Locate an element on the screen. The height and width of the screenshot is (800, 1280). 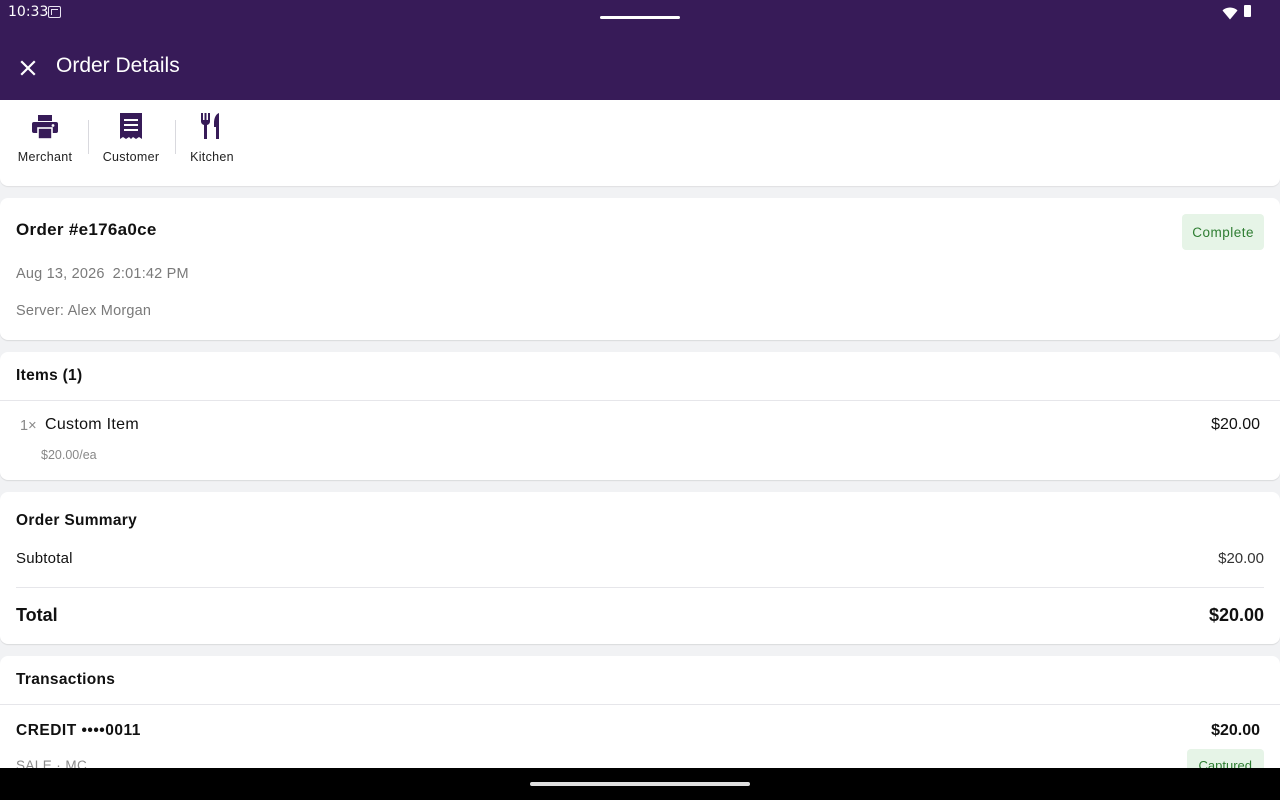
order-title: Order #e176a0ce is located at coordinates (86, 229).